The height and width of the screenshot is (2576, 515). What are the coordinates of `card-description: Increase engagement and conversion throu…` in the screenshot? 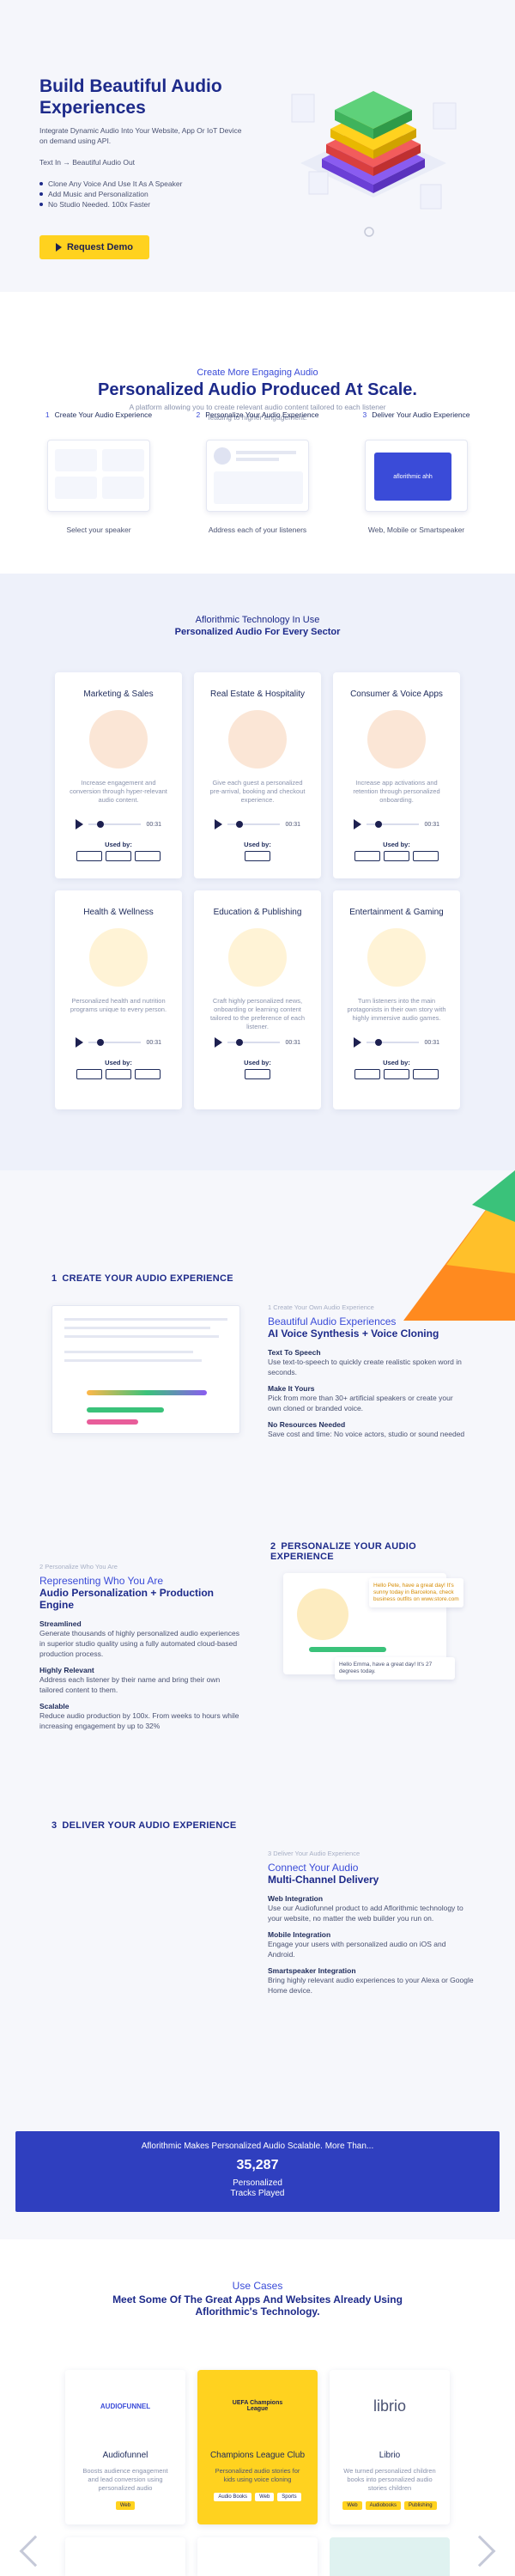 It's located at (118, 792).